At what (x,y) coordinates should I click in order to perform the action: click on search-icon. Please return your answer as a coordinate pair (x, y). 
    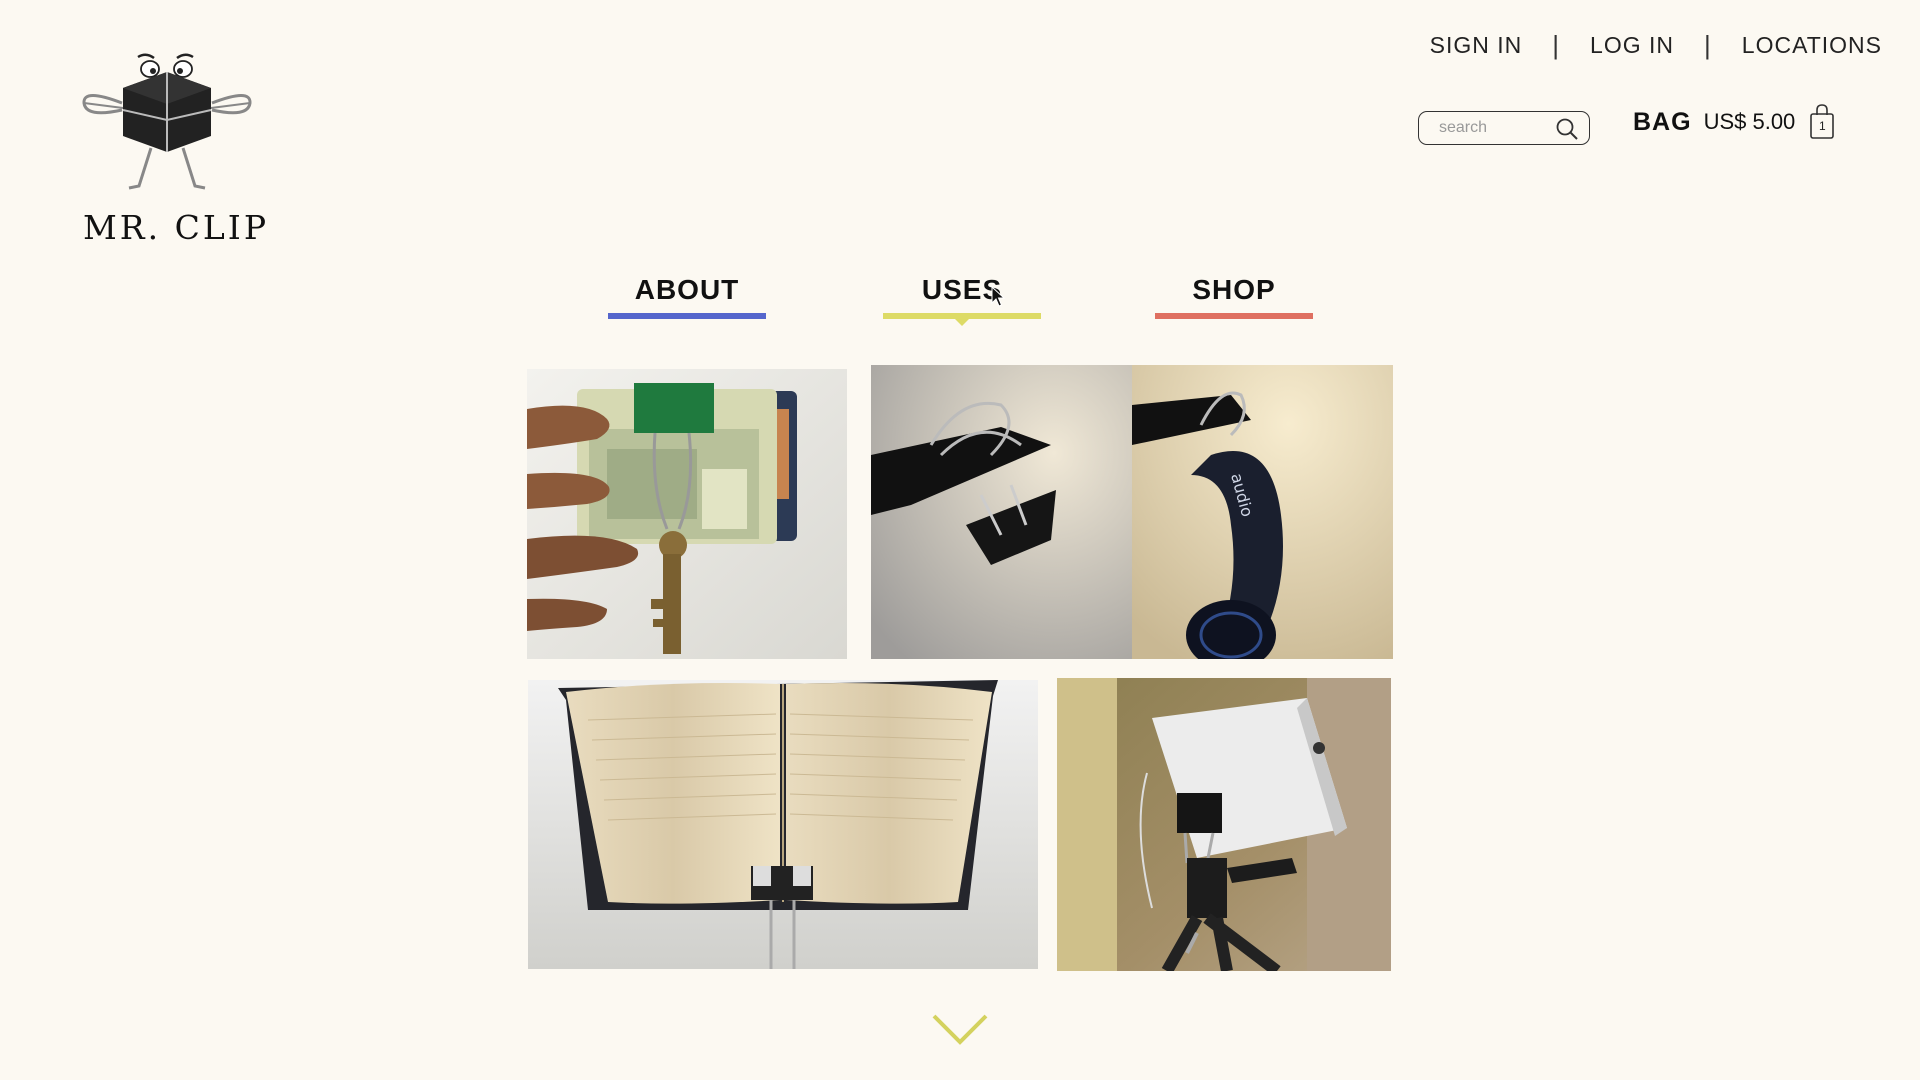
    Looking at the image, I should click on (1567, 129).